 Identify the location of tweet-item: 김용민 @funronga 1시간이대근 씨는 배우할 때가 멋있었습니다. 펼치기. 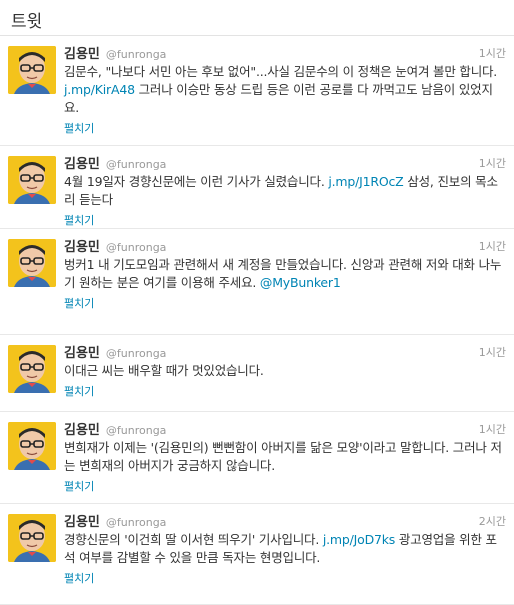
(257, 373).